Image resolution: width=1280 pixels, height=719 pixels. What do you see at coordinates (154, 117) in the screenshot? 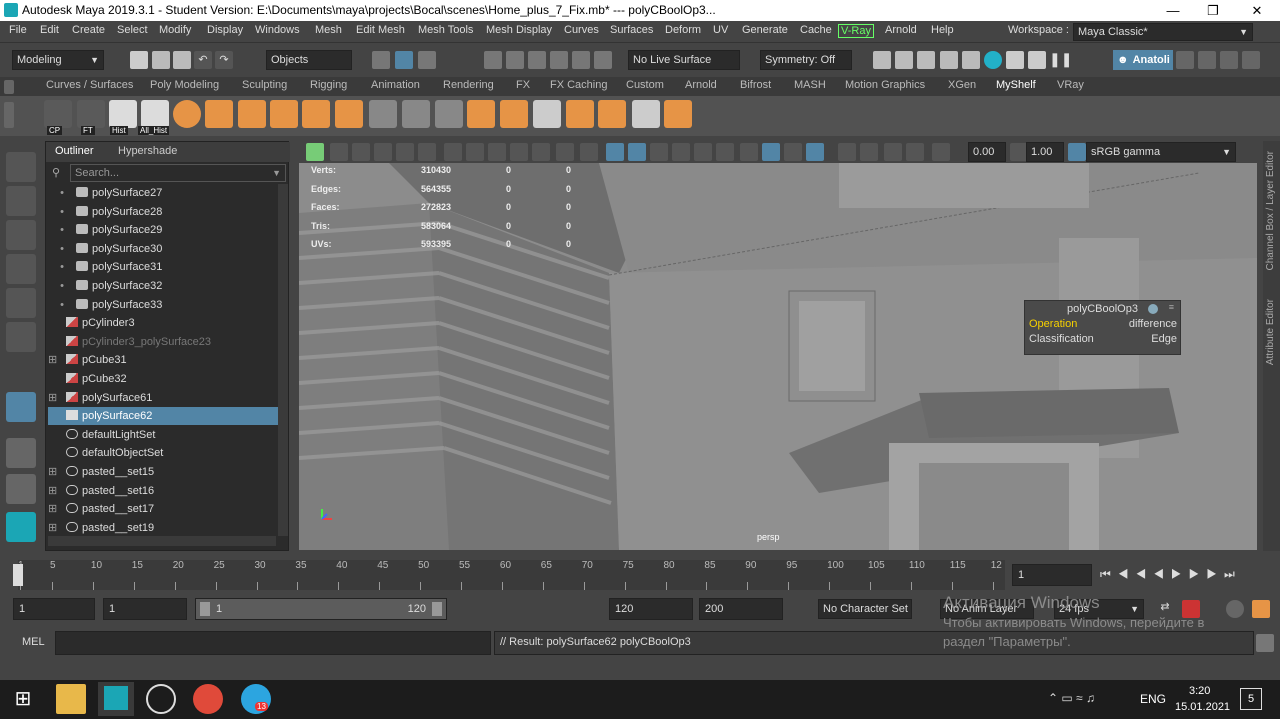
I see `delete-all-history-shelf-button: All_Hist` at bounding box center [154, 117].